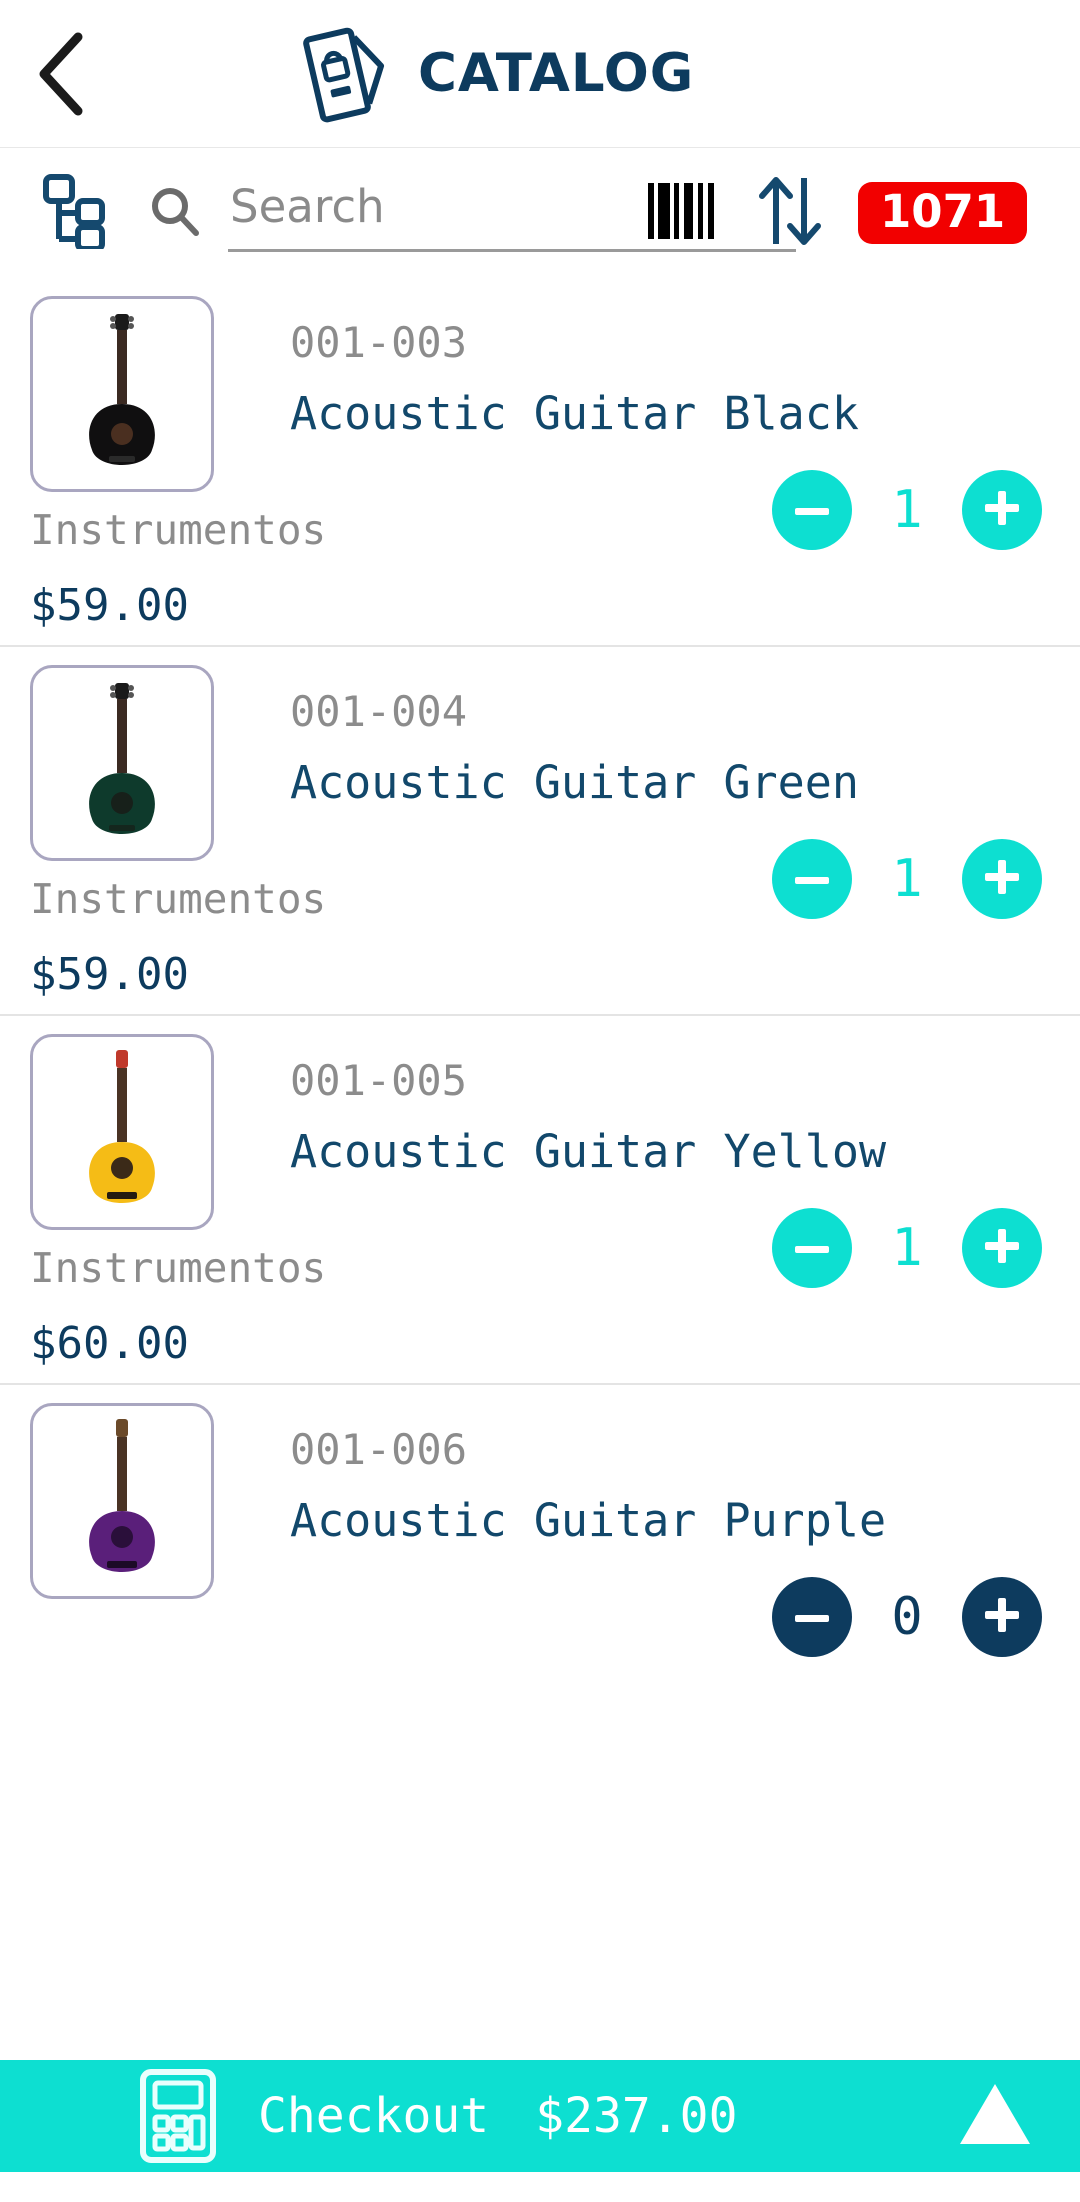 This screenshot has height=2202, width=1080. I want to click on header-title-group: CATALOG, so click(497, 74).